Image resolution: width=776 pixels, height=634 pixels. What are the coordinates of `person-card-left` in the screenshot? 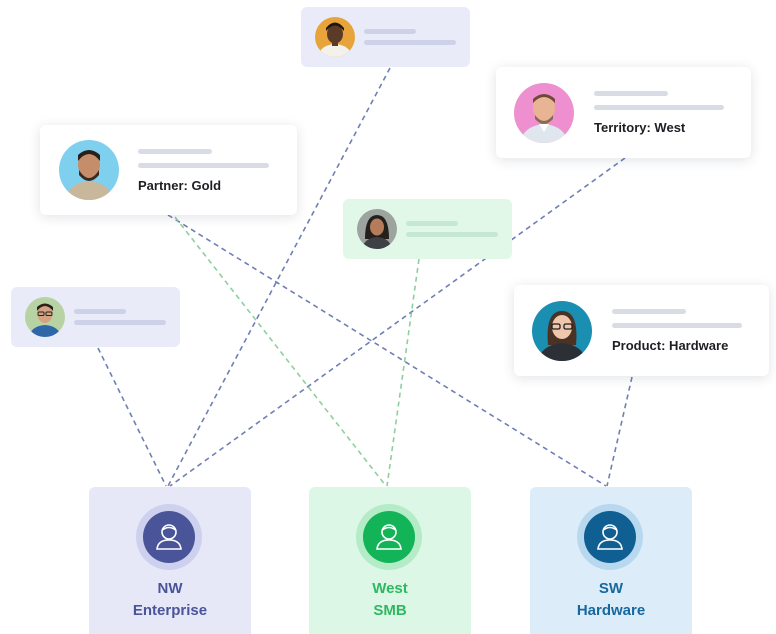 It's located at (95, 317).